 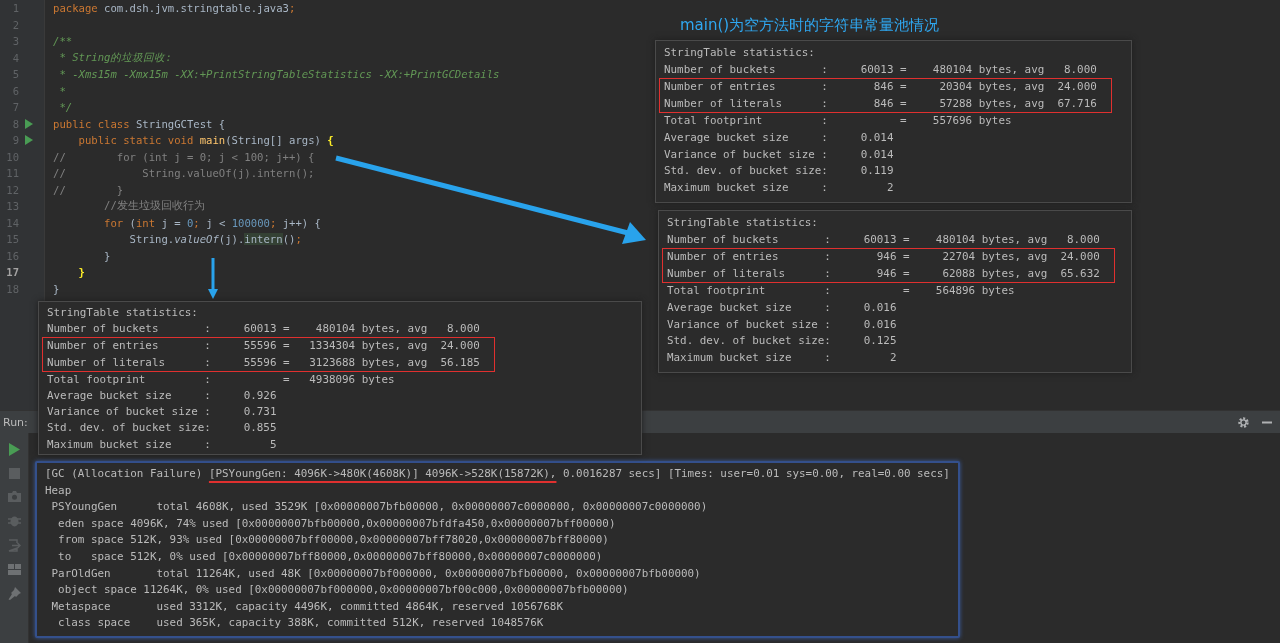 I want to click on statistics-line: Std. dev. of bucket size: 0.125, so click(x=782, y=341).